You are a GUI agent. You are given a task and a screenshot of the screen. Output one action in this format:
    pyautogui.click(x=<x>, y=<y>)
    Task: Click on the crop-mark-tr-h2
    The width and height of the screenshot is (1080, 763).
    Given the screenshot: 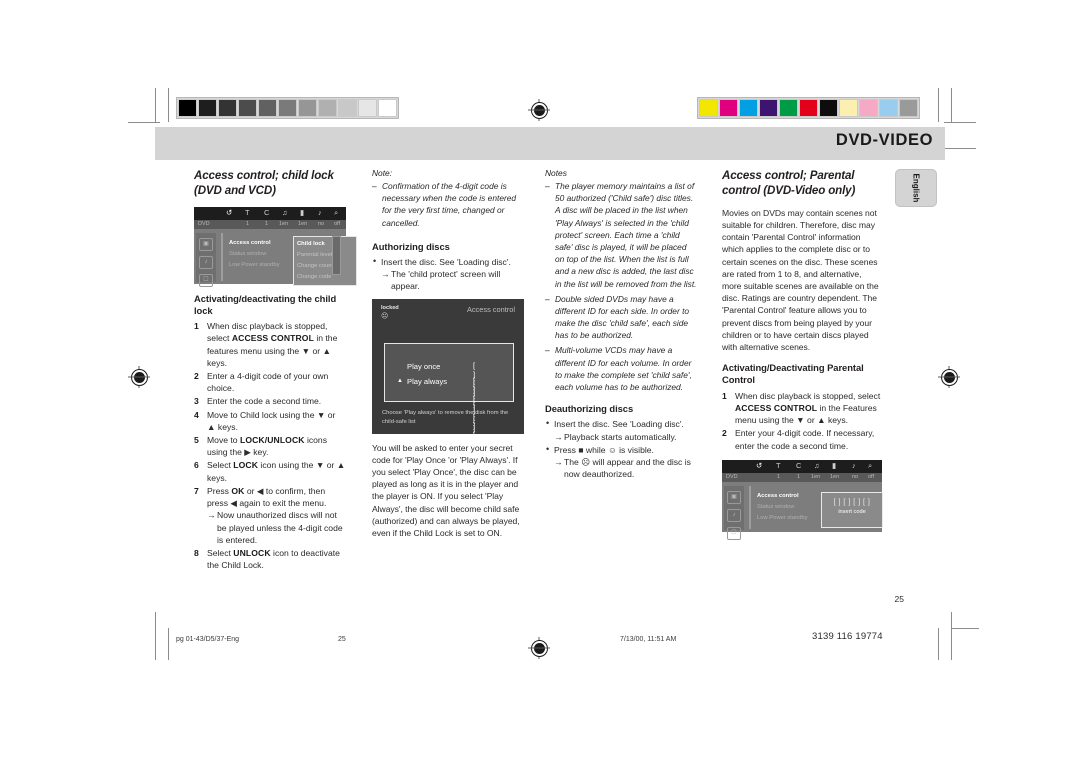 What is the action you would take?
    pyautogui.click(x=960, y=148)
    